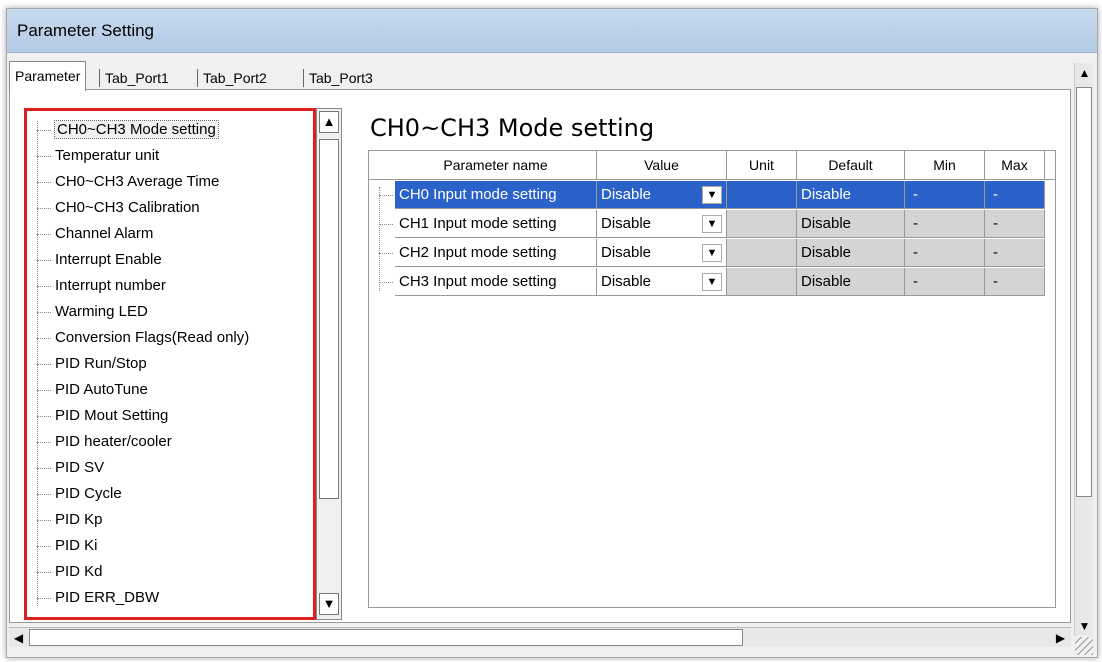 This screenshot has width=1102, height=662. I want to click on cell-name: CH2 Input mode setting, so click(496, 253).